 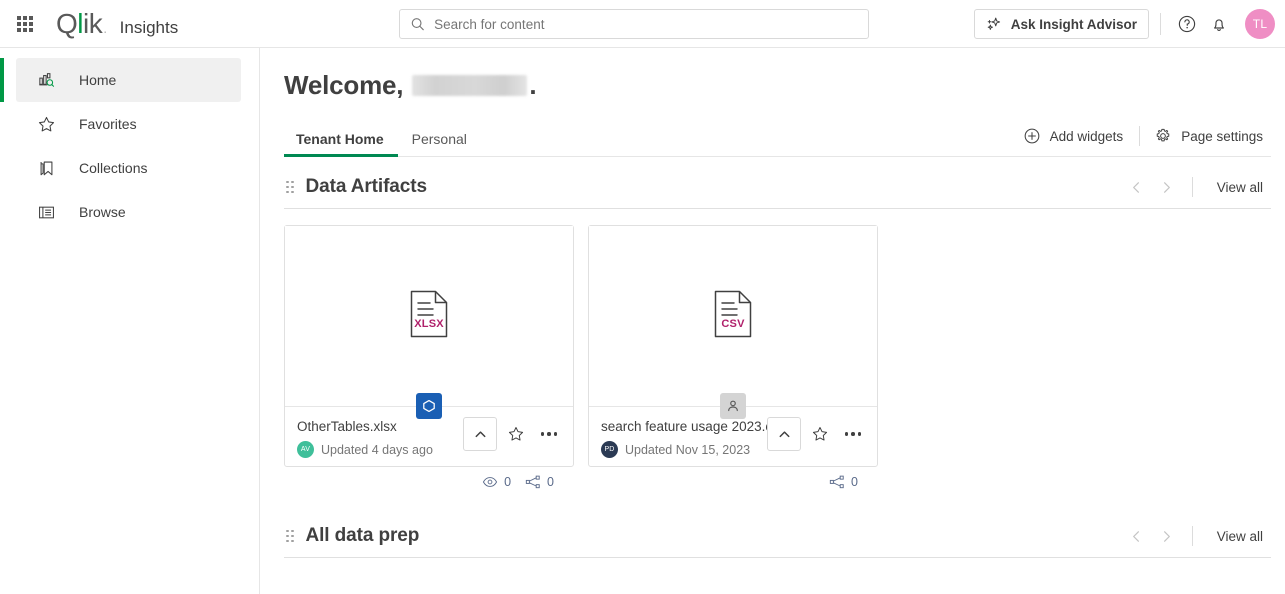 I want to click on grid-menu-icon, so click(x=25, y=23).